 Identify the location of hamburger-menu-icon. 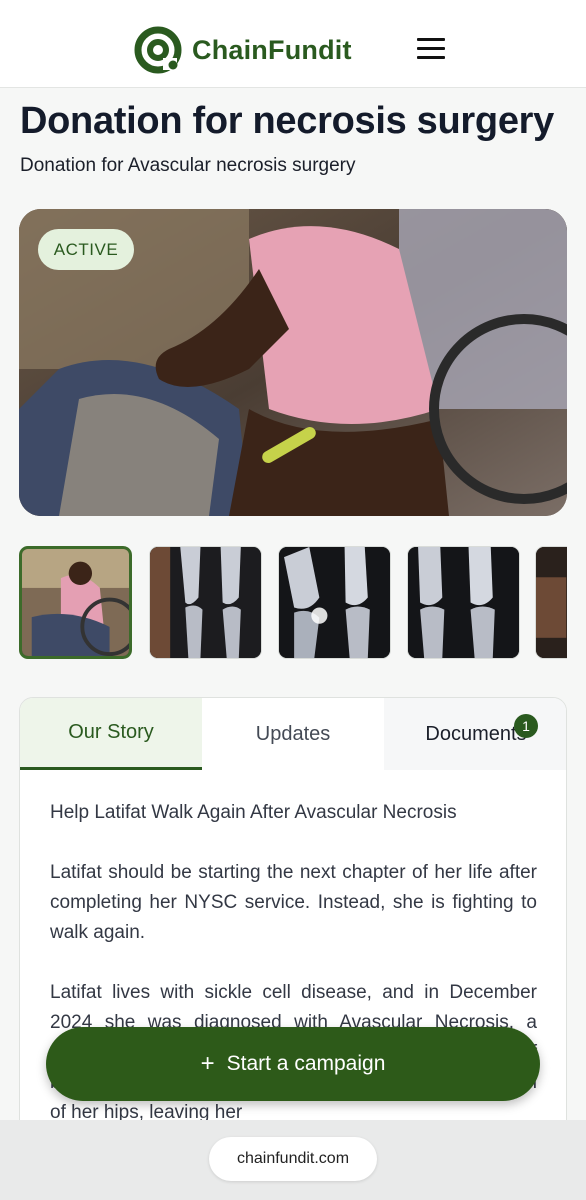
(431, 49).